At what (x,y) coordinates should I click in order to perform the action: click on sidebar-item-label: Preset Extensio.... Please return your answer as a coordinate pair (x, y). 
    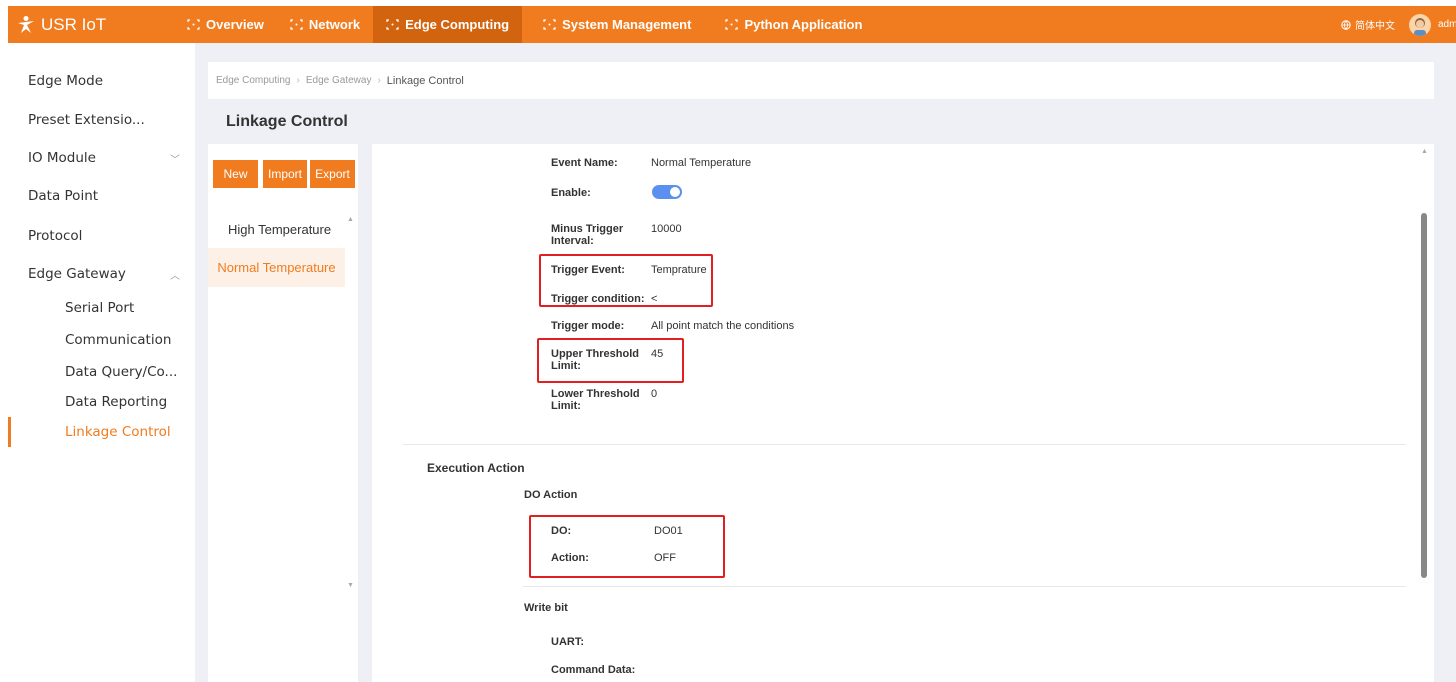
    Looking at the image, I should click on (86, 120).